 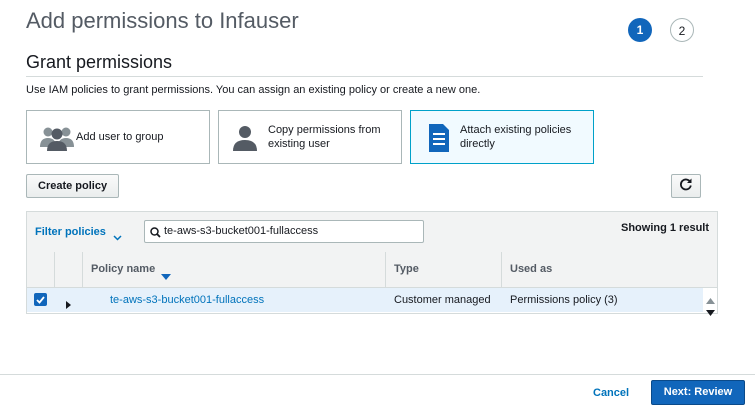 What do you see at coordinates (682, 30) in the screenshot?
I see `step-indicator-2: 2` at bounding box center [682, 30].